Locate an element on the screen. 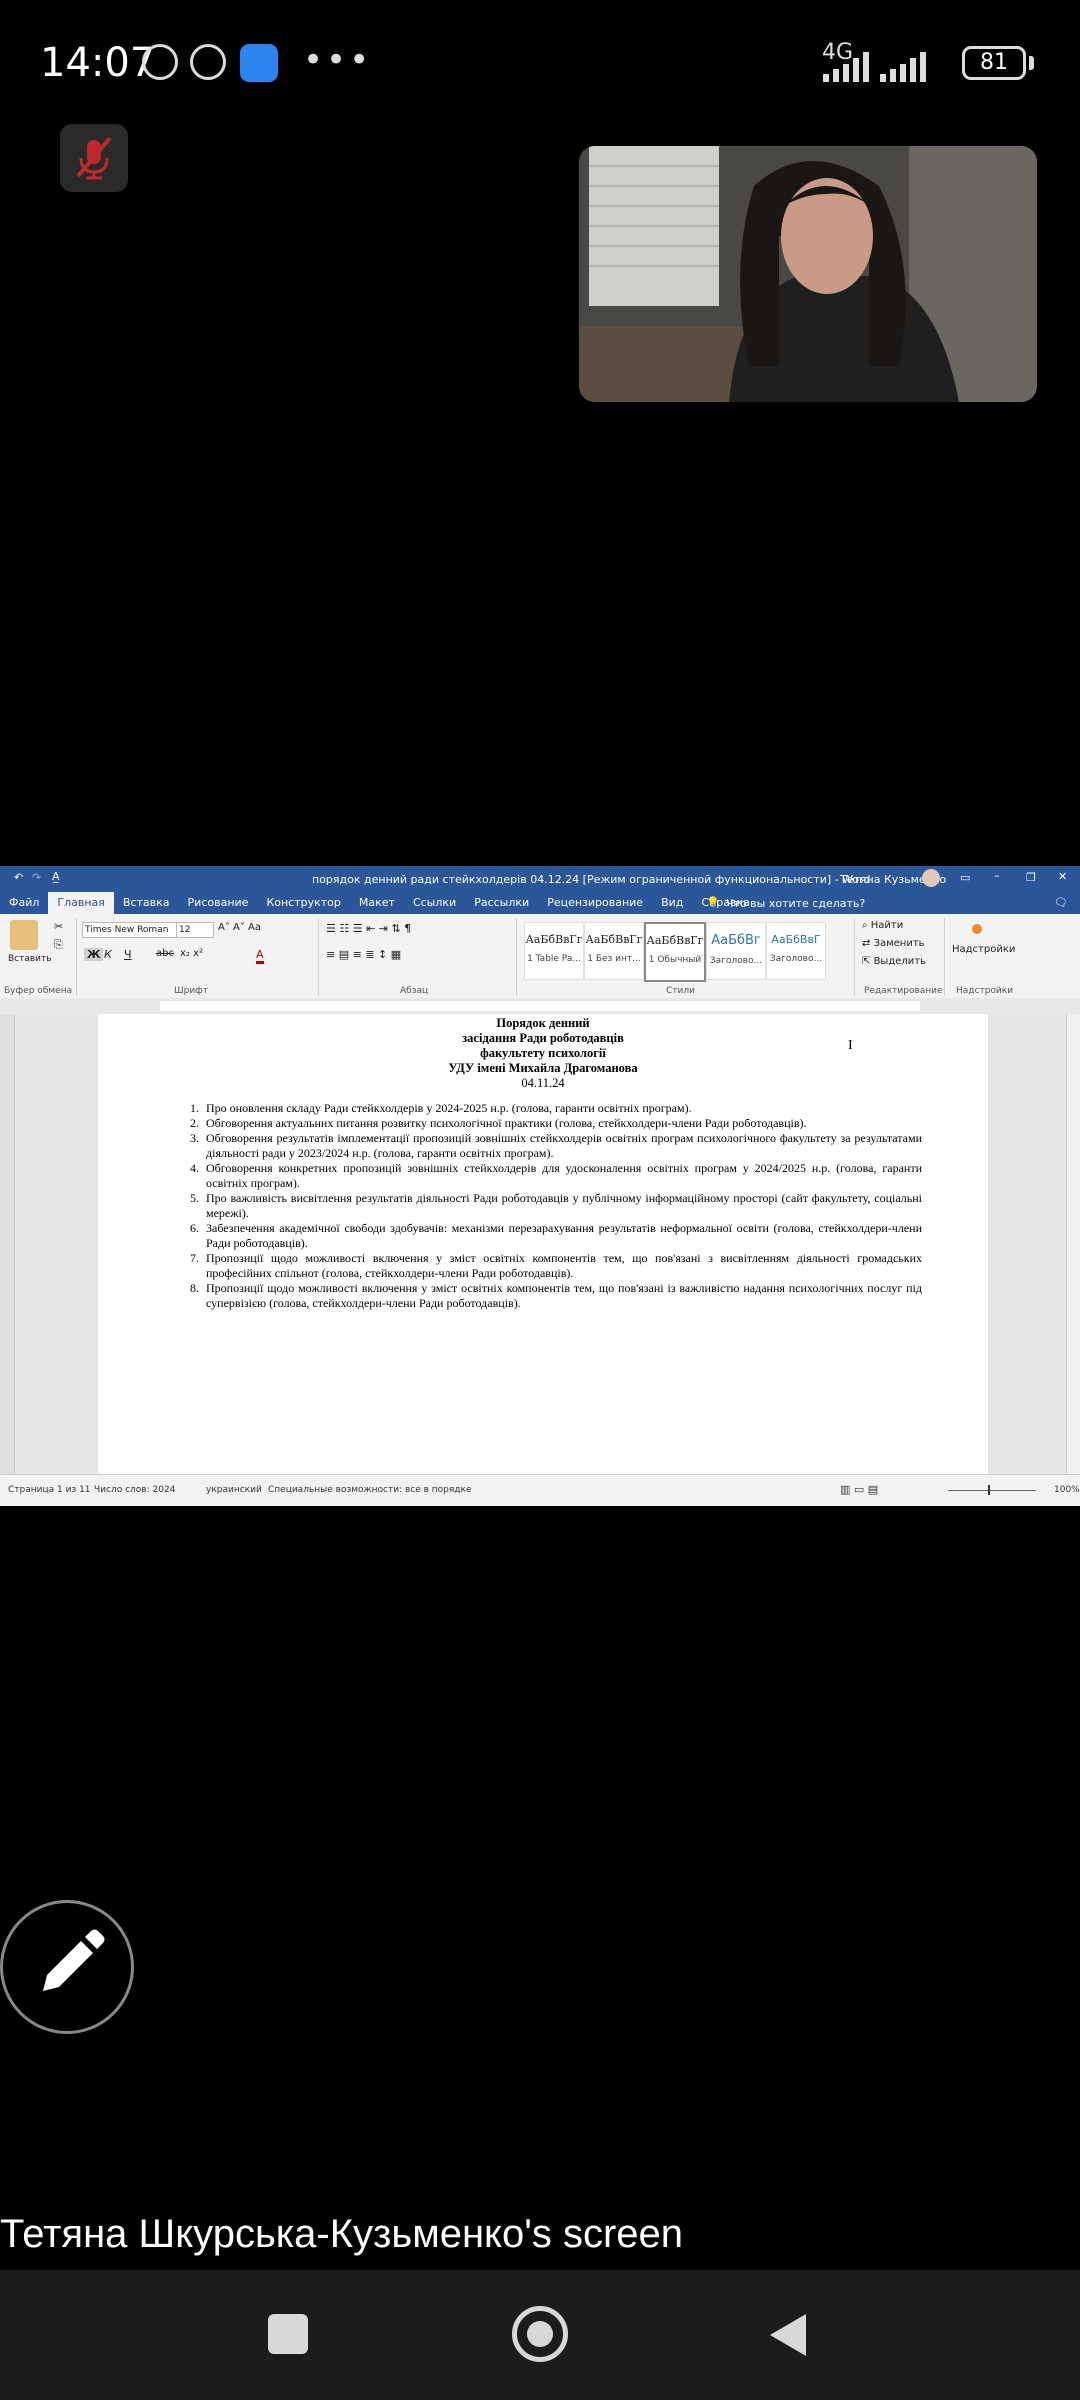 Image resolution: width=1080 pixels, height=2400 pixels. participant-video-image is located at coordinates (808, 274).